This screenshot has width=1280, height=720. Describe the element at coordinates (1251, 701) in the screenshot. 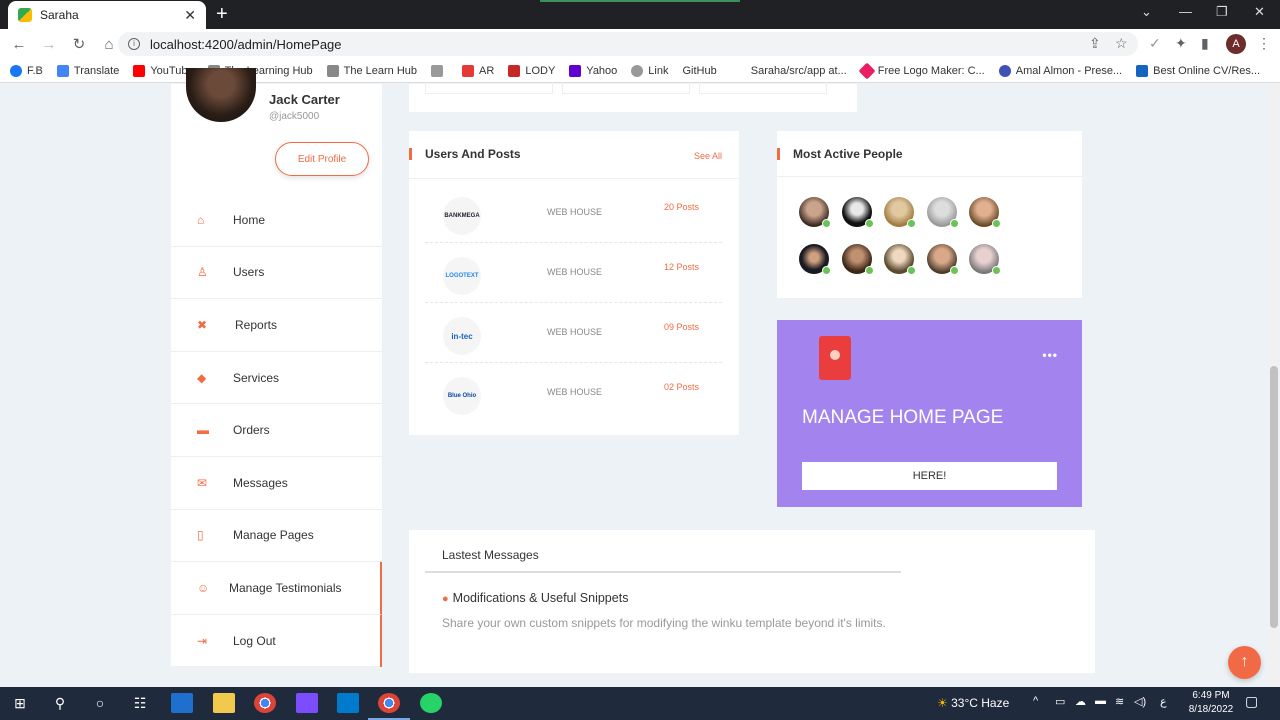

I see `notifications-icon: ▢` at that location.